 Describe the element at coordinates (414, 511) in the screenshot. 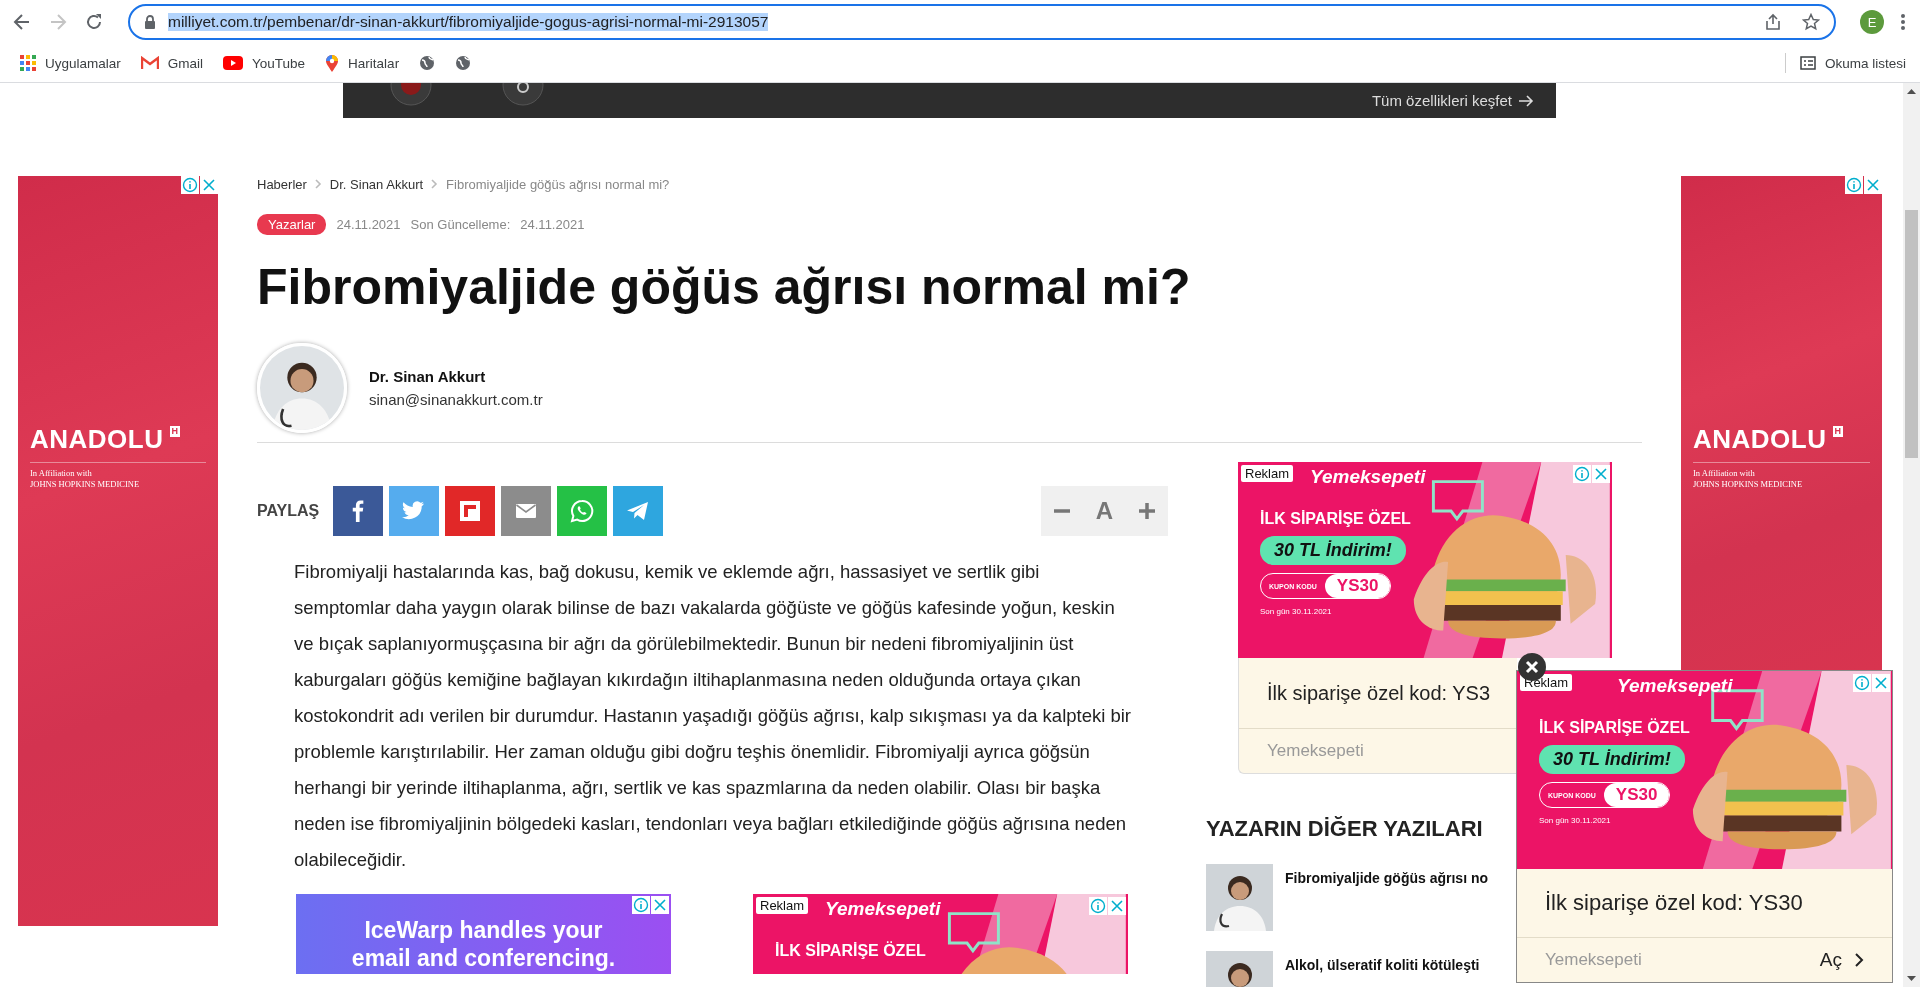

I see `twitter-button` at that location.